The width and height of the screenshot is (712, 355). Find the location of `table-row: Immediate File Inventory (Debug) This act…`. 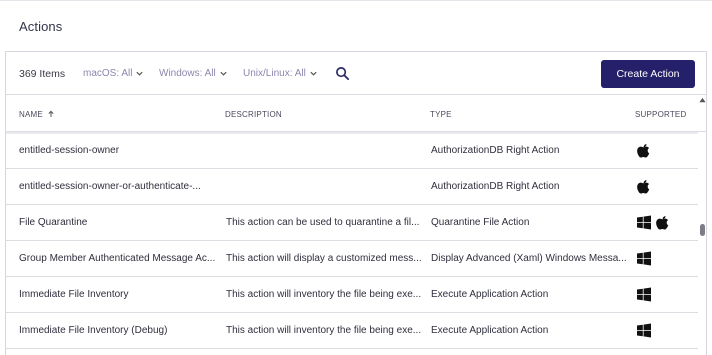

table-row: Immediate File Inventory (Debug) This act… is located at coordinates (352, 331).